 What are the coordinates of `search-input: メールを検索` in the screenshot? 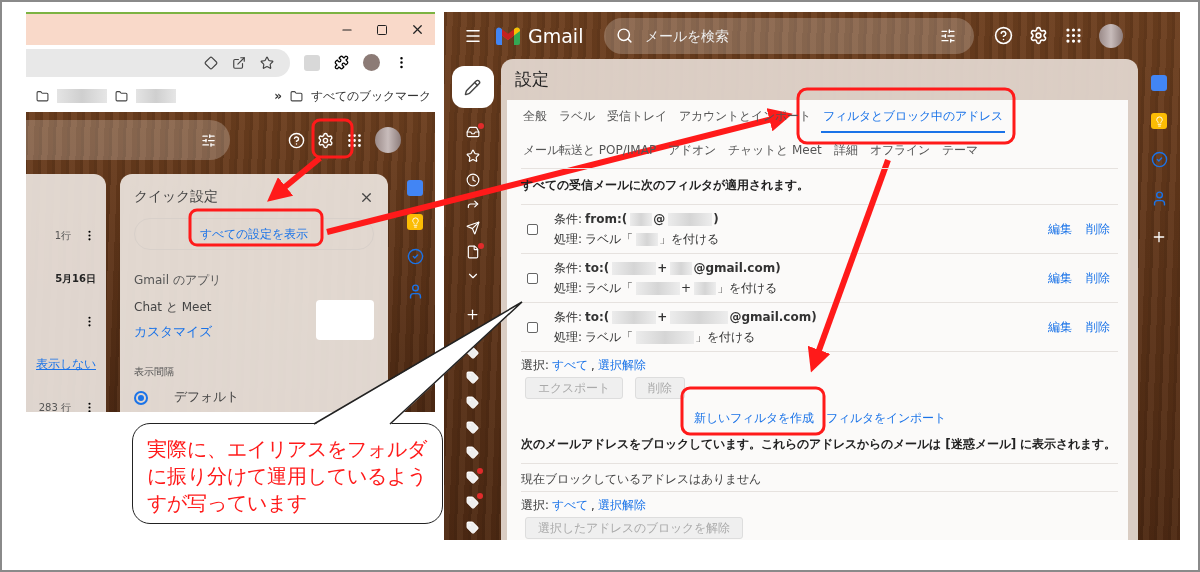 It's located at (786, 35).